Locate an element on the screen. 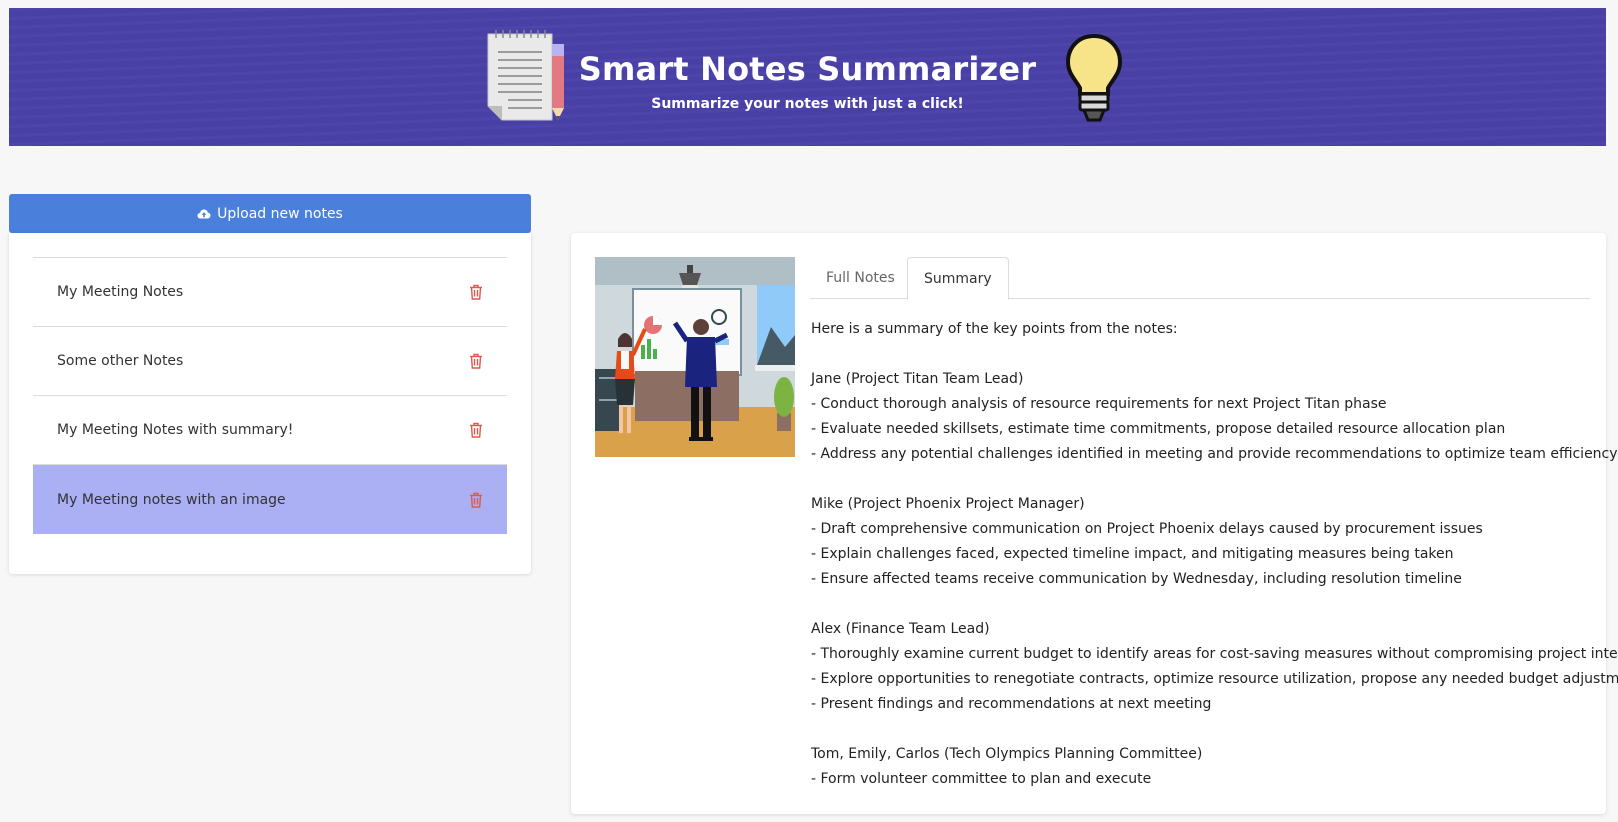 Image resolution: width=1618 pixels, height=822 pixels. note-tabs: Full Notes Summary is located at coordinates (1200, 278).